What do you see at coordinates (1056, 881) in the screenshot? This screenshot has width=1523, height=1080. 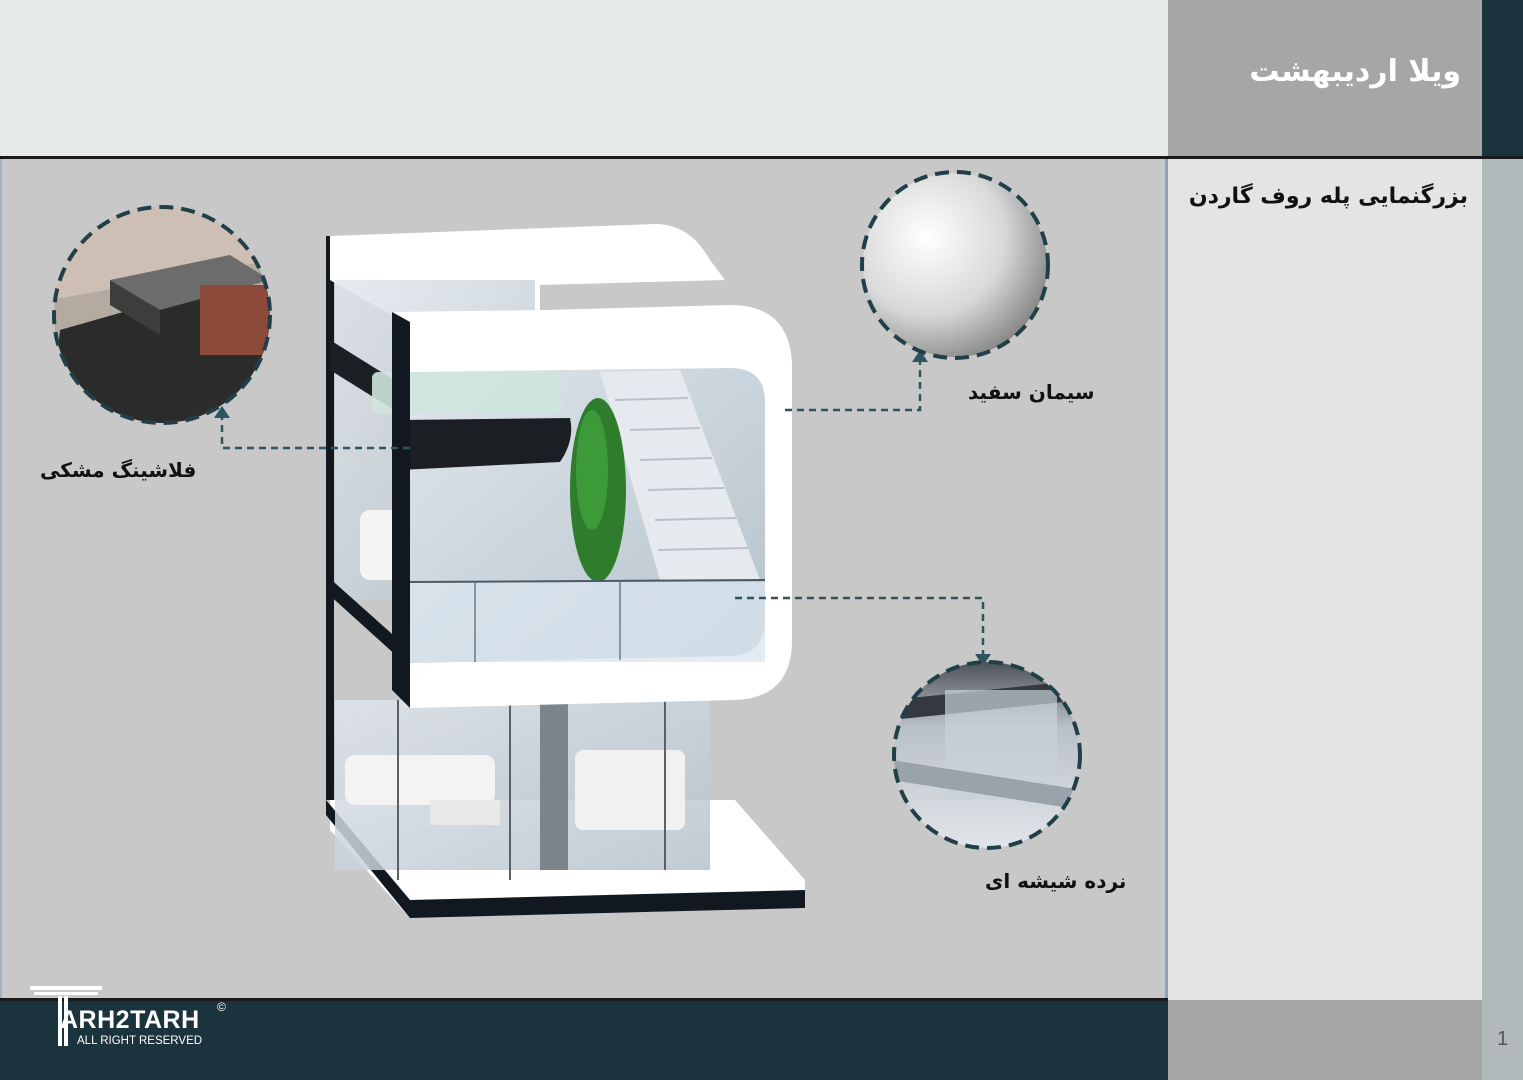 I see `callout-label-glass-railing: نرده شیشه ای` at bounding box center [1056, 881].